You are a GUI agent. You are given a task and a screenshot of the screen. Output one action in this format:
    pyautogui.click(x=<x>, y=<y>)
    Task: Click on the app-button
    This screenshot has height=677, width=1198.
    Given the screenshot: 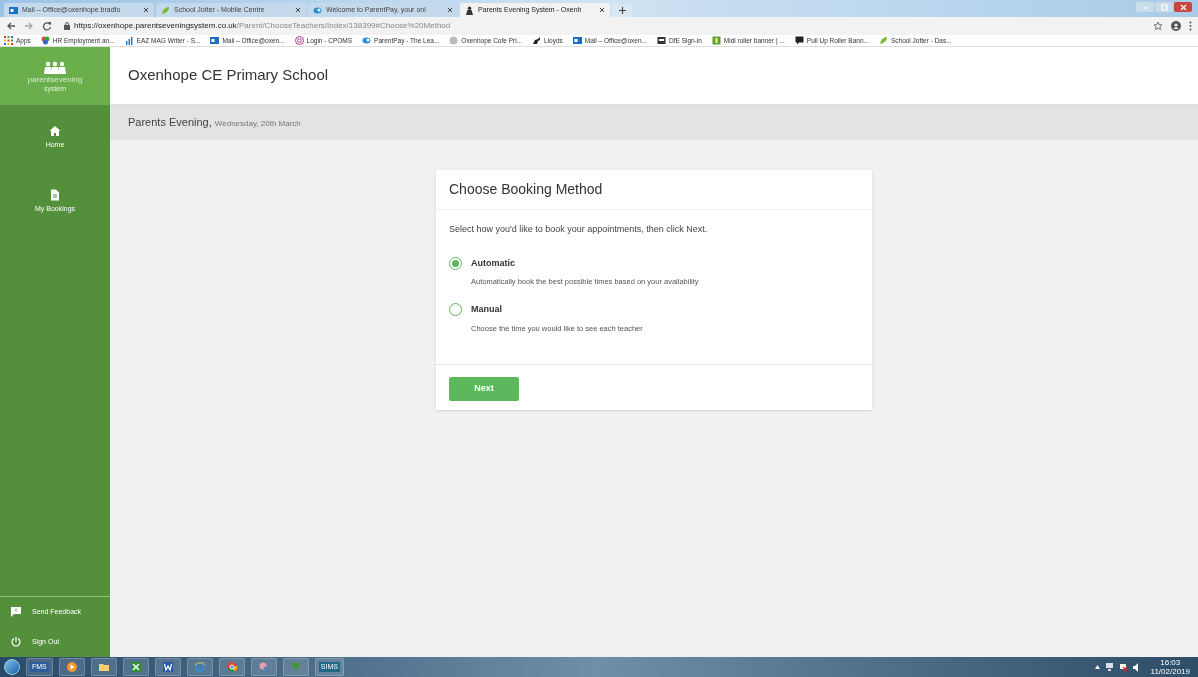 What is the action you would take?
    pyautogui.click(x=263, y=667)
    